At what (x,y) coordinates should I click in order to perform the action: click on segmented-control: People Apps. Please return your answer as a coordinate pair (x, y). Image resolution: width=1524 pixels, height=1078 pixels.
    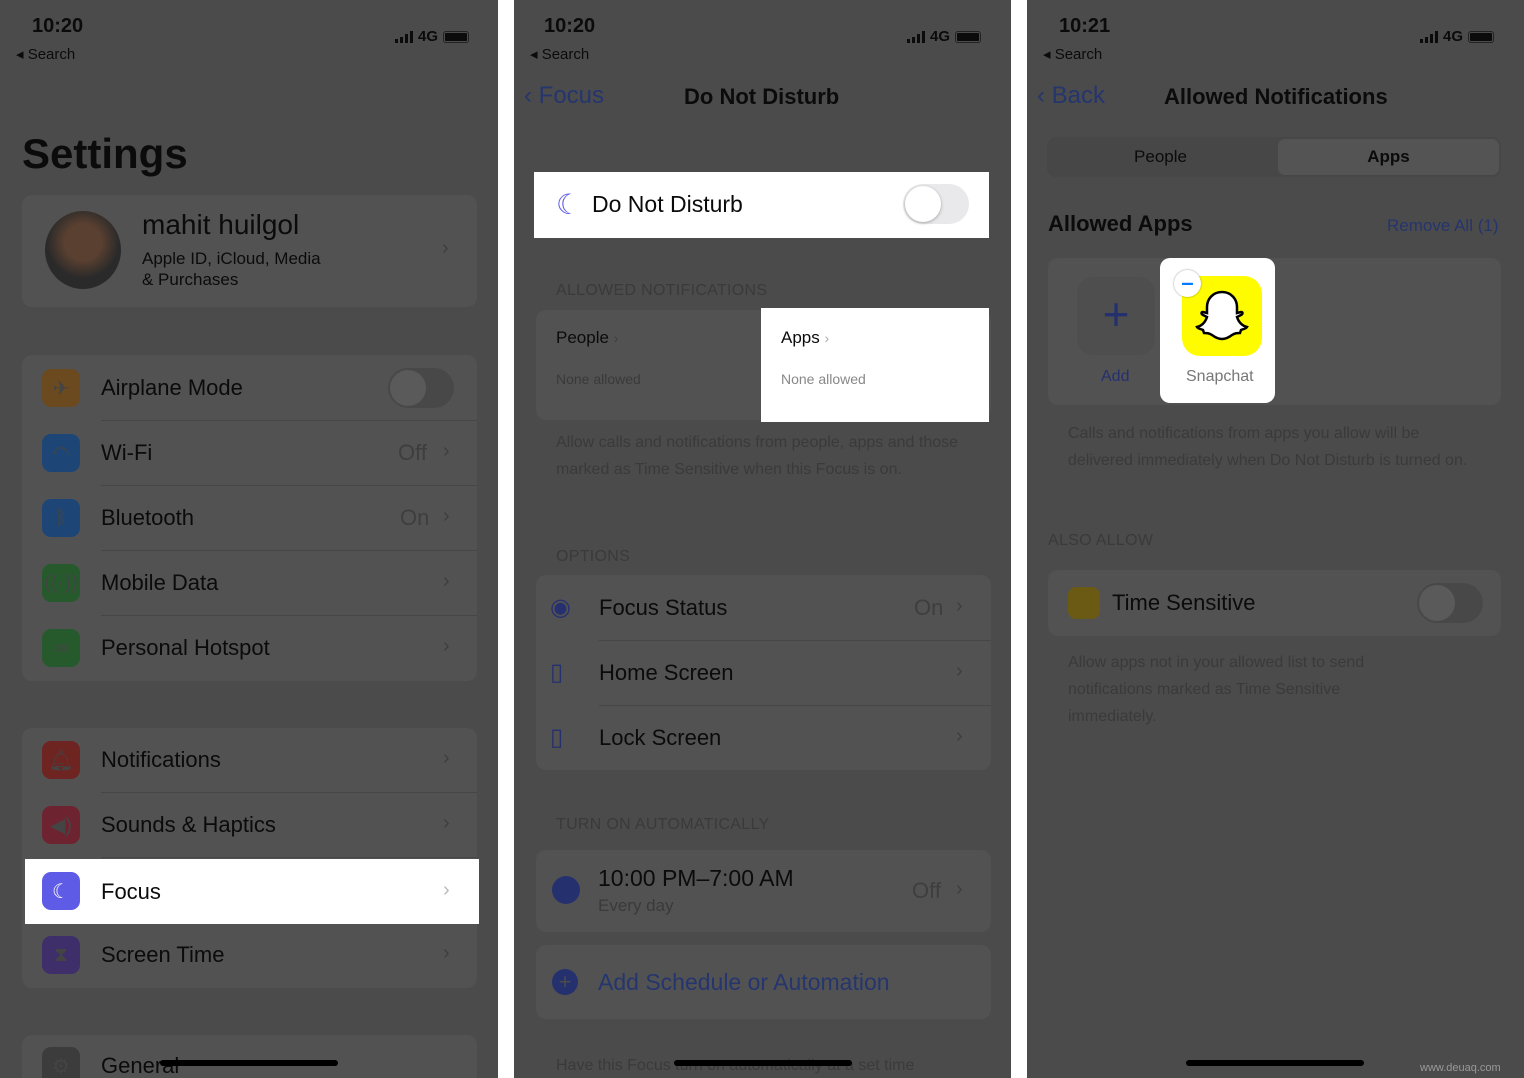
    Looking at the image, I should click on (1274, 157).